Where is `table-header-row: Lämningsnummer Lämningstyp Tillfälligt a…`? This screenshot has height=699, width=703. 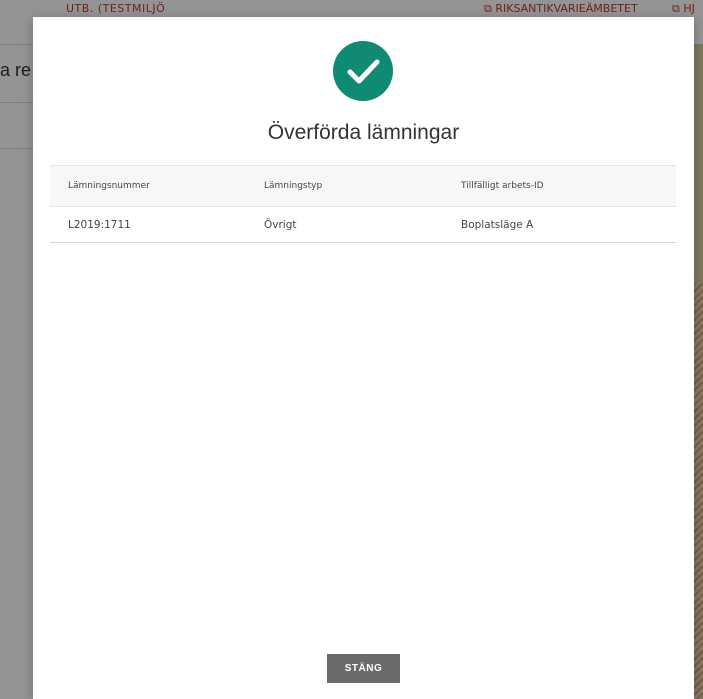 table-header-row: Lämningsnummer Lämningstyp Tillfälligt a… is located at coordinates (363, 186).